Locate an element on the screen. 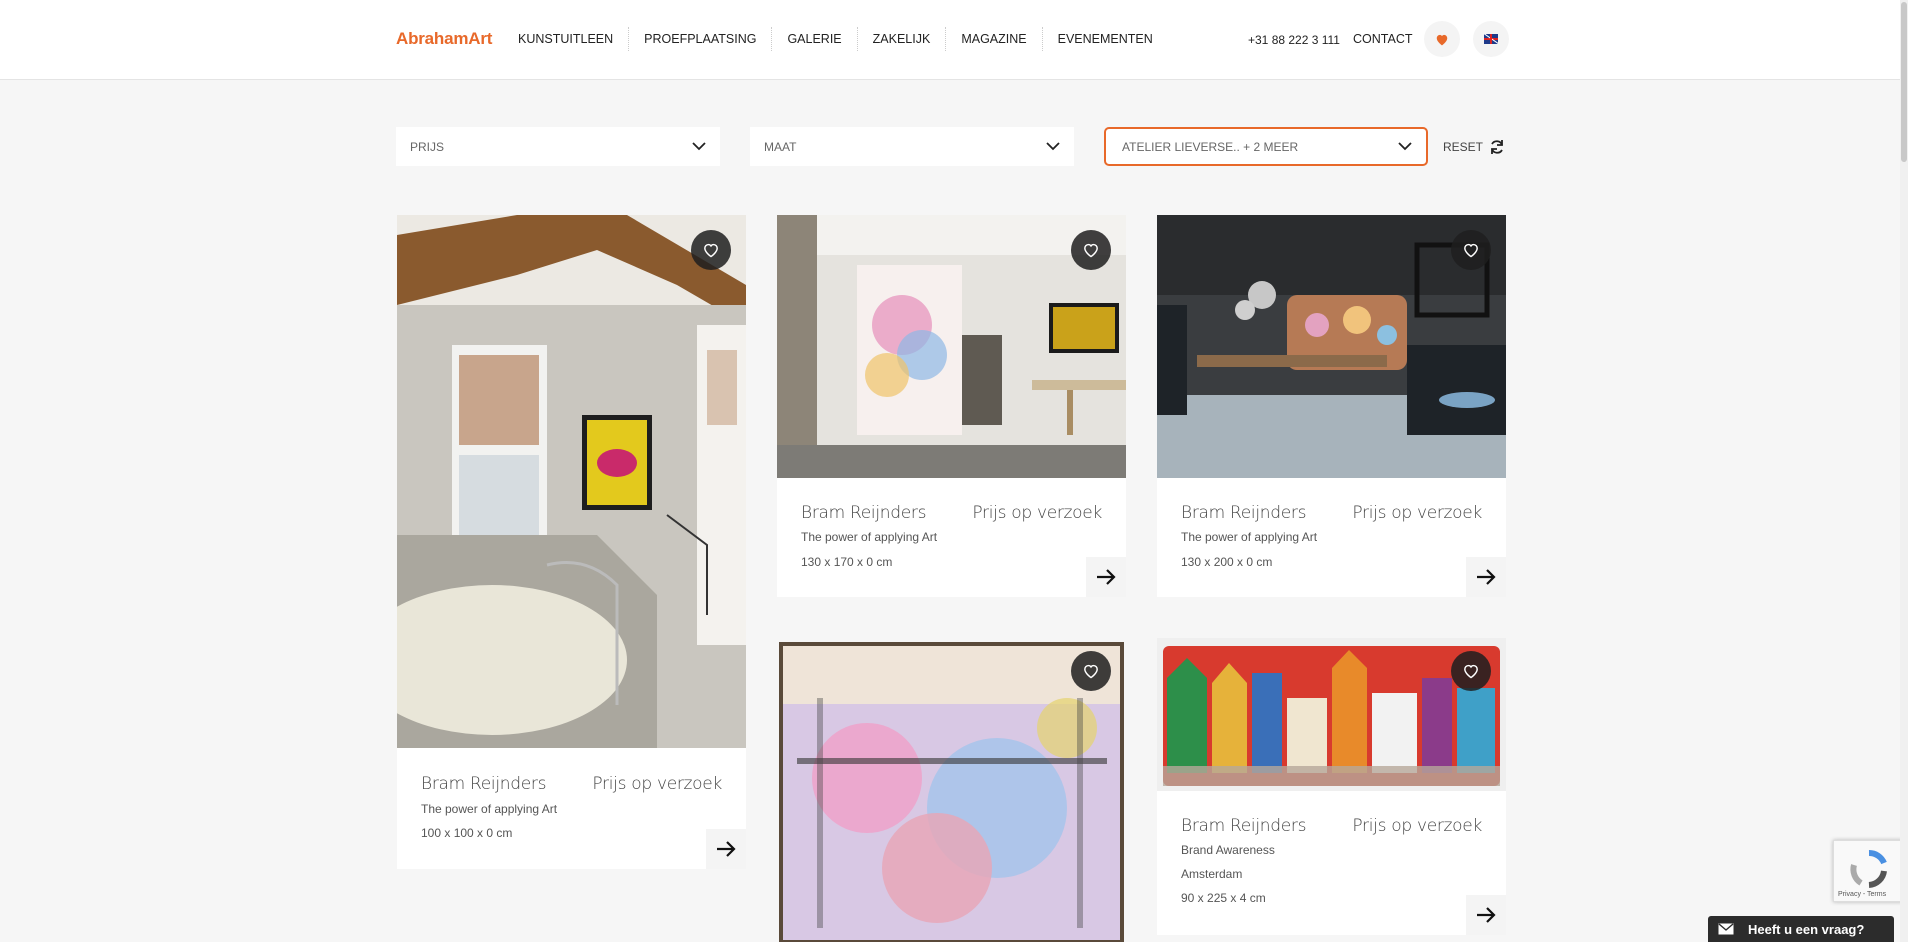 Image resolution: width=1908 pixels, height=942 pixels. size-filter-label: MAAT is located at coordinates (780, 146).